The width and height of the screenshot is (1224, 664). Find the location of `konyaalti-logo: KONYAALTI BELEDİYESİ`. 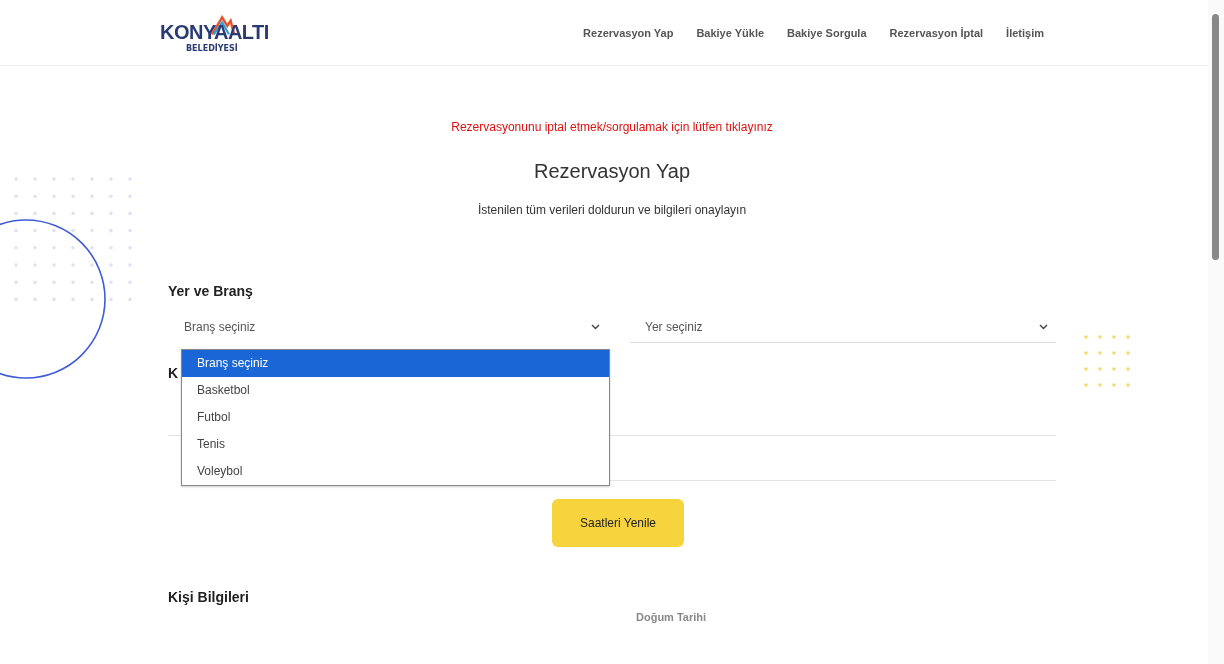

konyaalti-logo: KONYAALTI BELEDİYESİ is located at coordinates (214, 32).